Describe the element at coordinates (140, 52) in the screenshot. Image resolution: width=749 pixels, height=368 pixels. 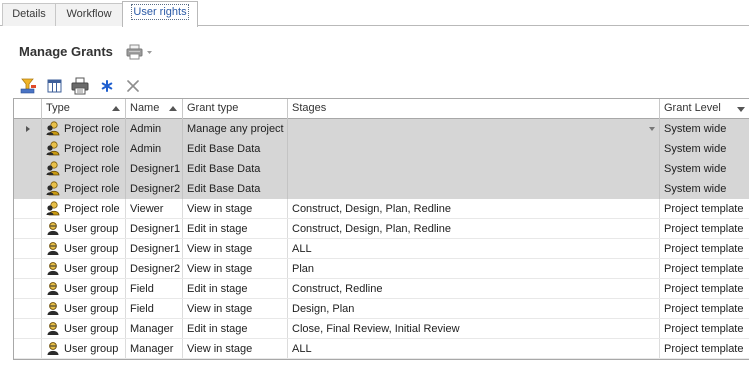
I see `print-dropdown` at that location.